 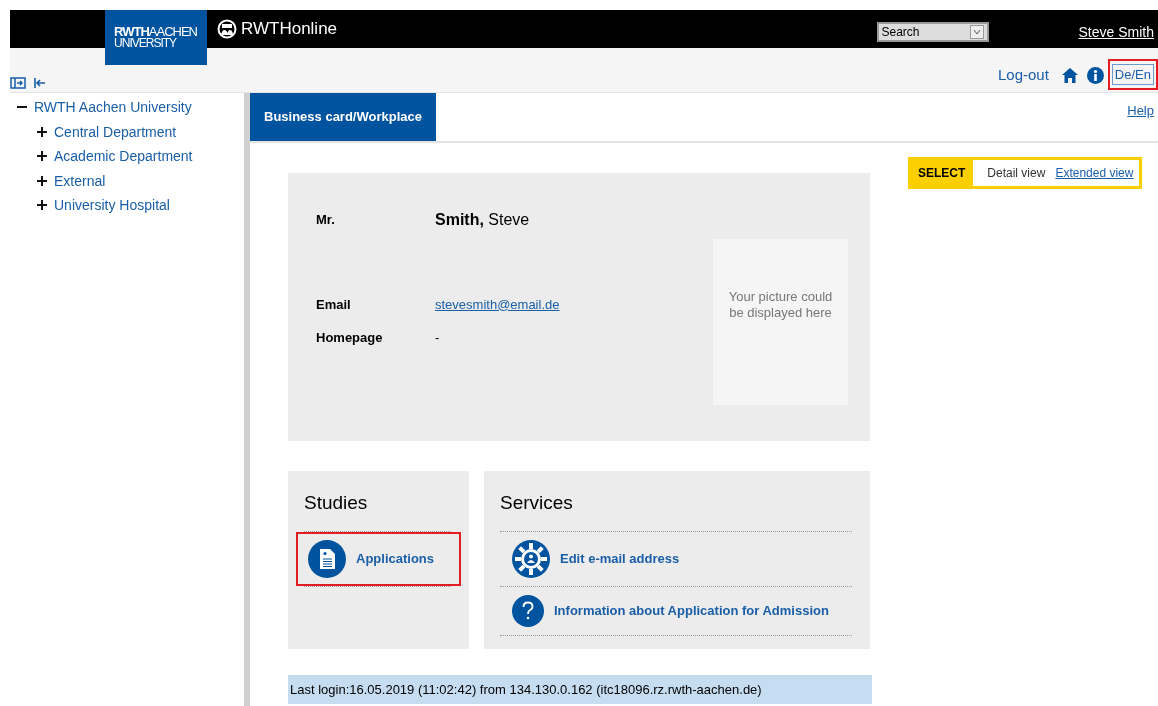 I want to click on panel-title: Services, so click(x=537, y=502).